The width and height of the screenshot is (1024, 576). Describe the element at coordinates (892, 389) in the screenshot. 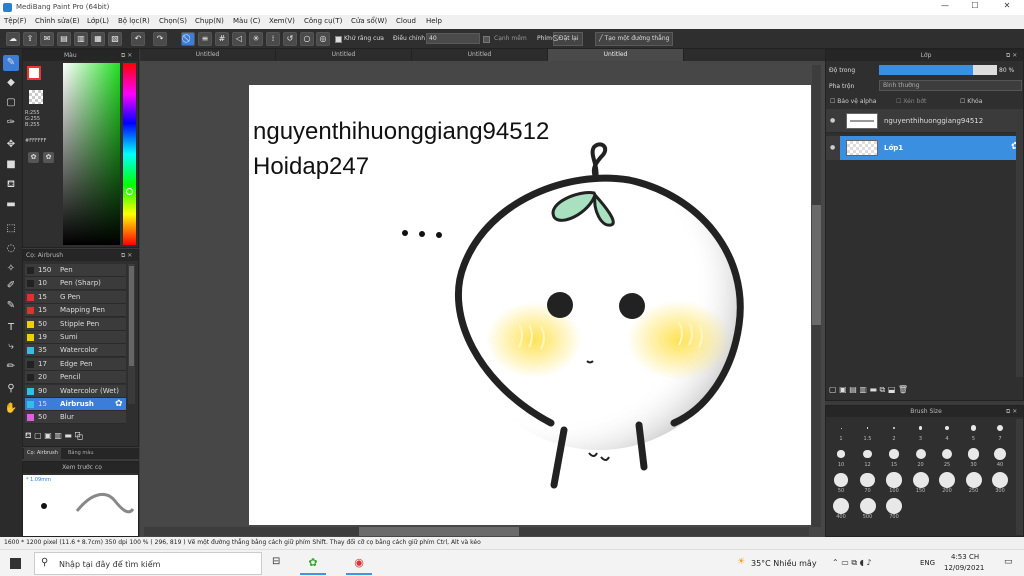

I see `layer-merge-icon: ⬓` at that location.